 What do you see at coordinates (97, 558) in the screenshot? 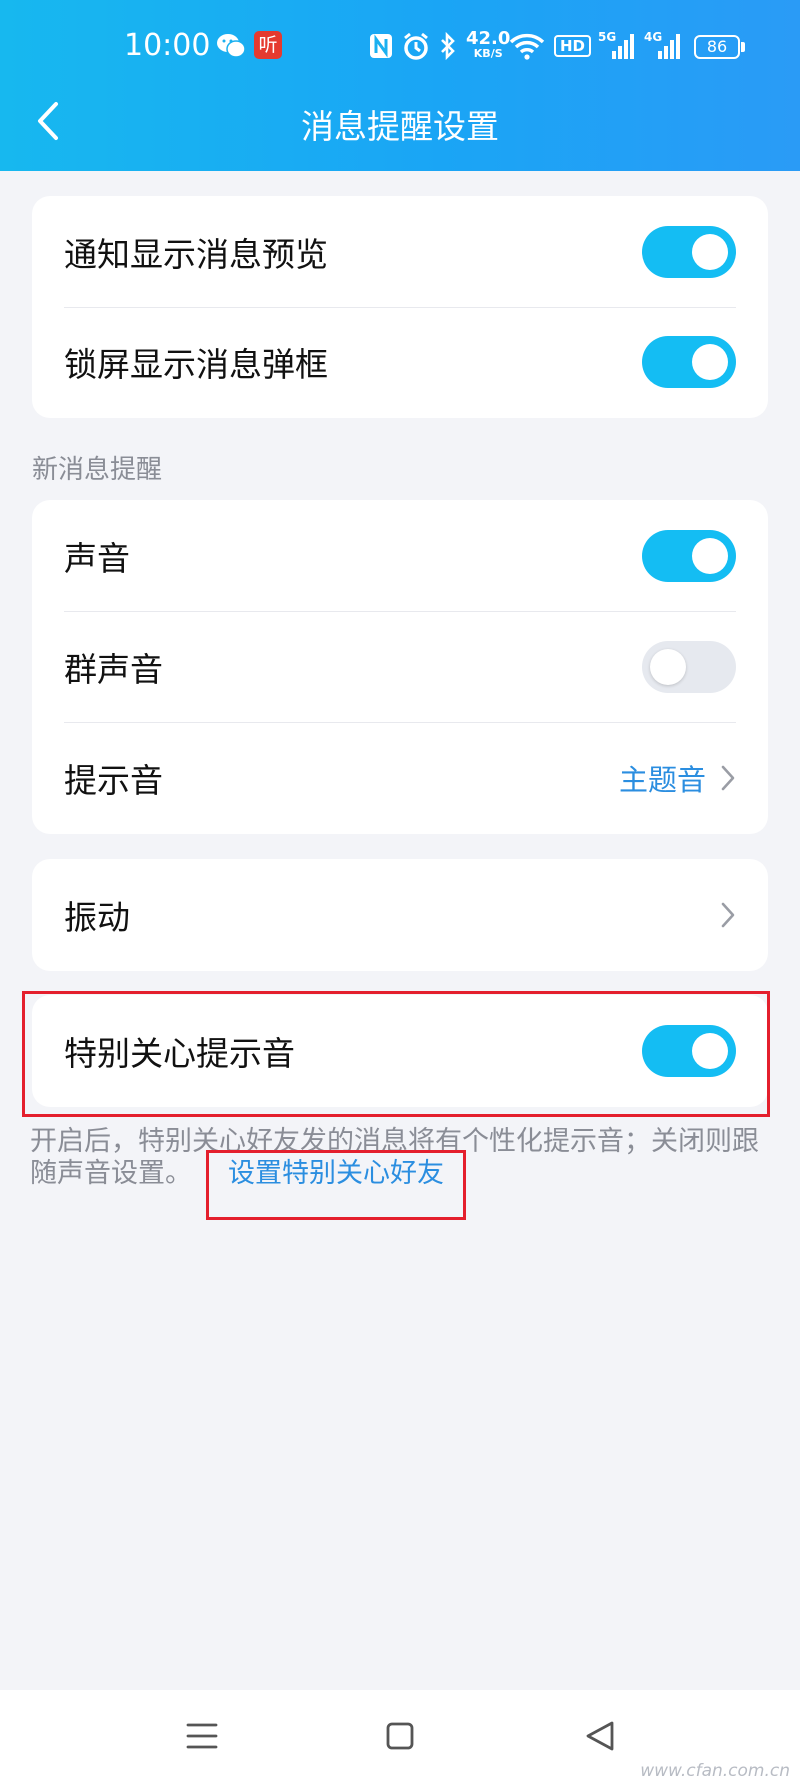
I see `sound-label: 声音` at bounding box center [97, 558].